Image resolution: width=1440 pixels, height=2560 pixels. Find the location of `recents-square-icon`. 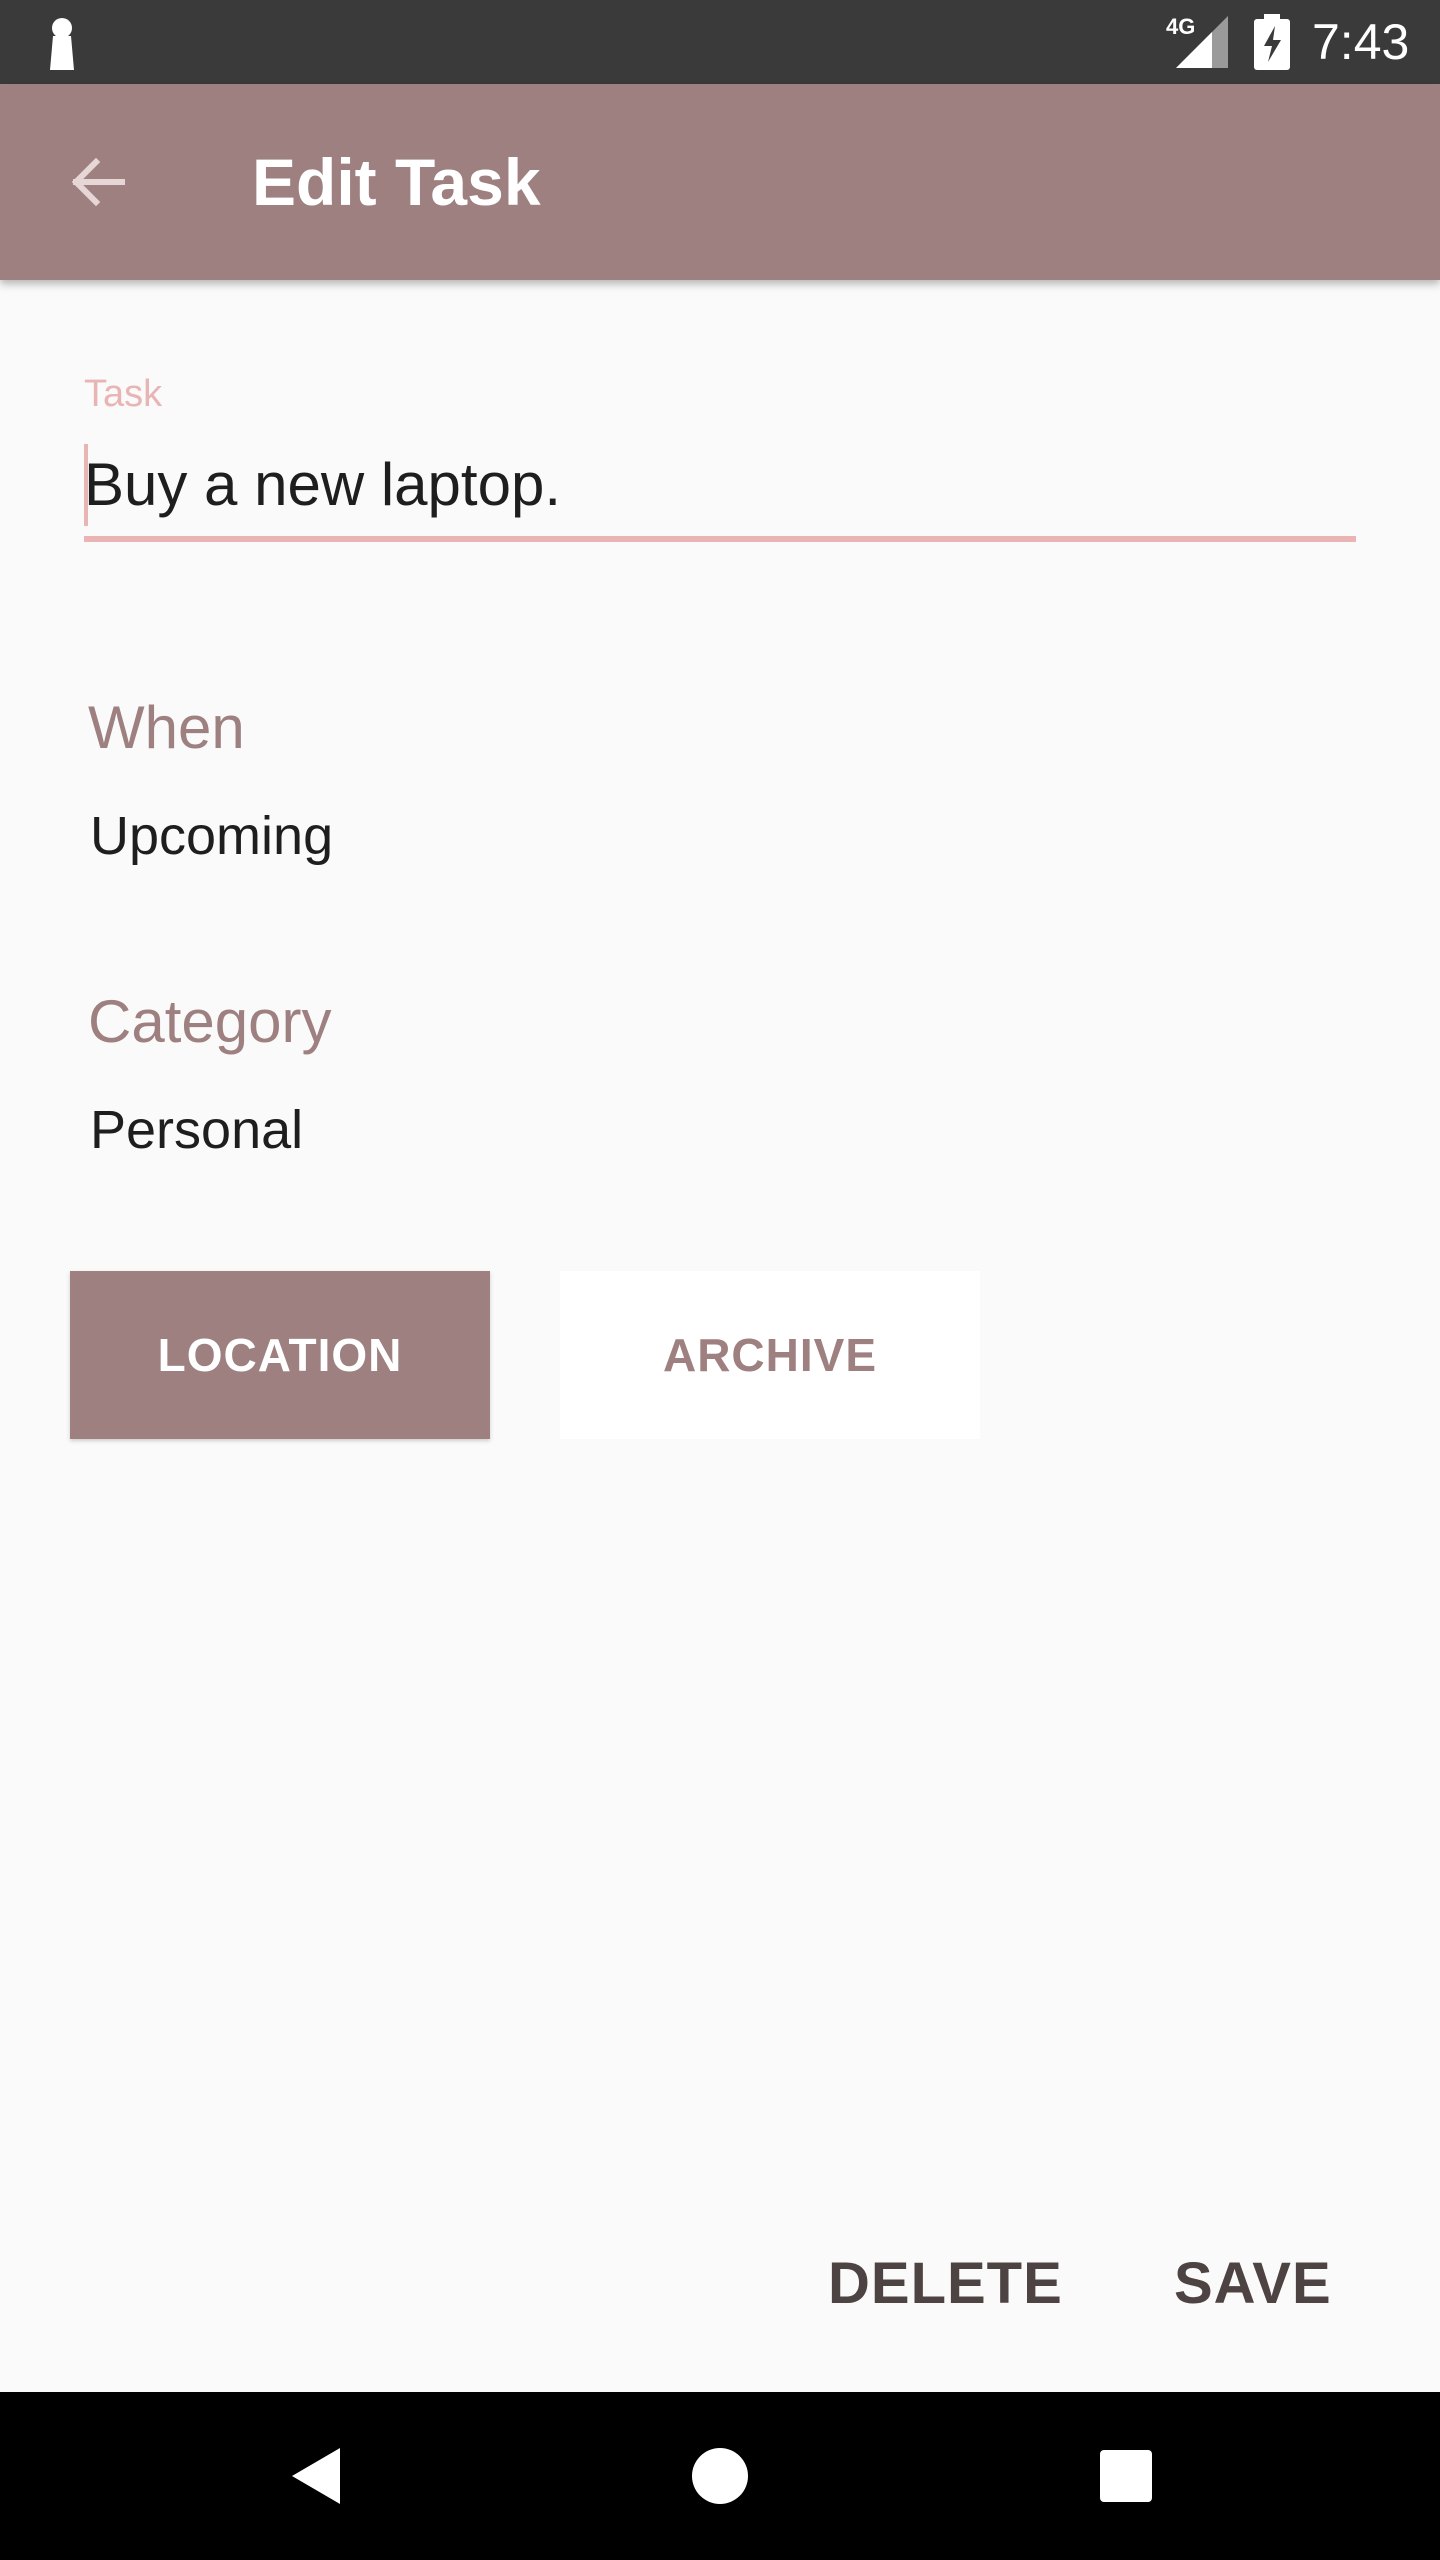

recents-square-icon is located at coordinates (1126, 2476).